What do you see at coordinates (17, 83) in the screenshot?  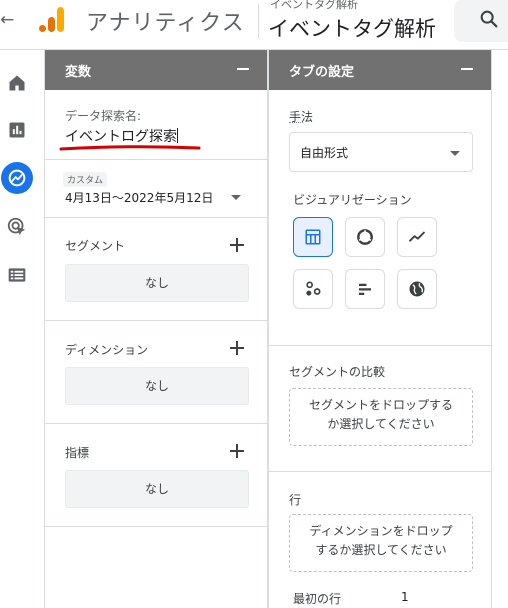 I see `home-icon` at bounding box center [17, 83].